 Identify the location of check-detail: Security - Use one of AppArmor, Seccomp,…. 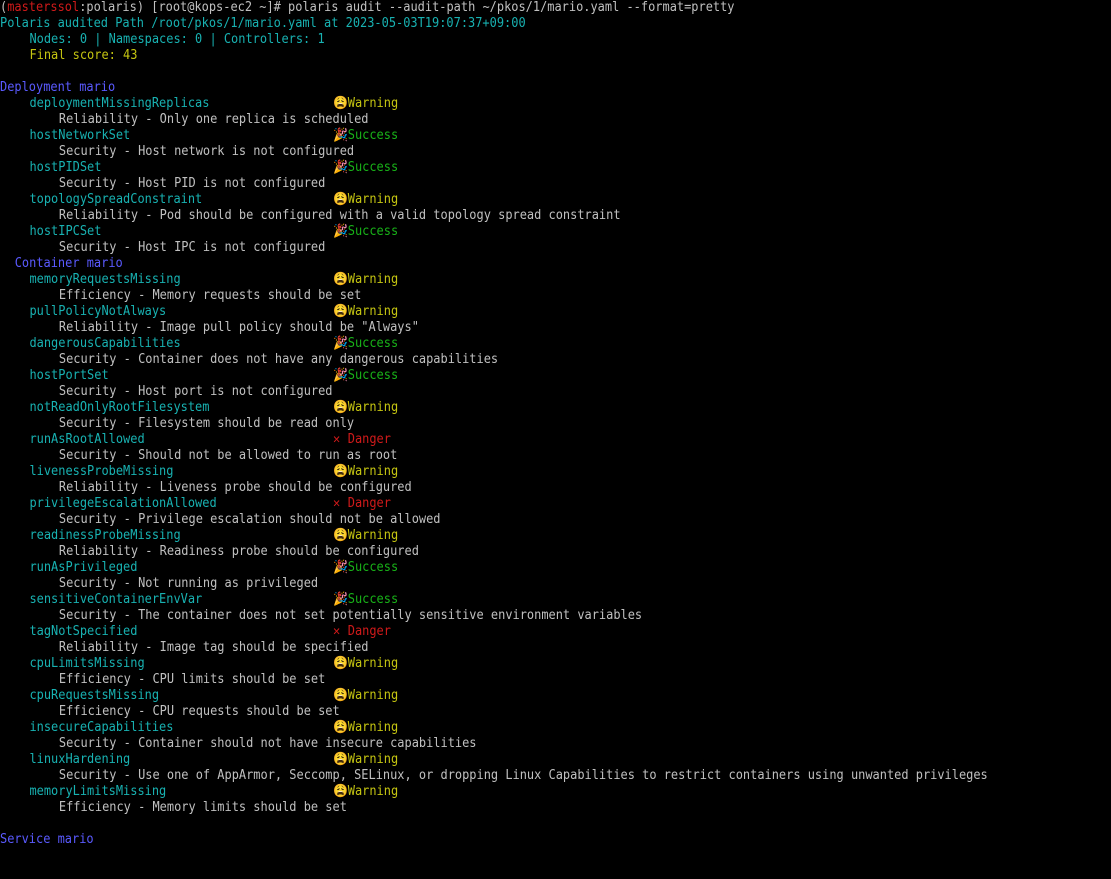
(523, 775).